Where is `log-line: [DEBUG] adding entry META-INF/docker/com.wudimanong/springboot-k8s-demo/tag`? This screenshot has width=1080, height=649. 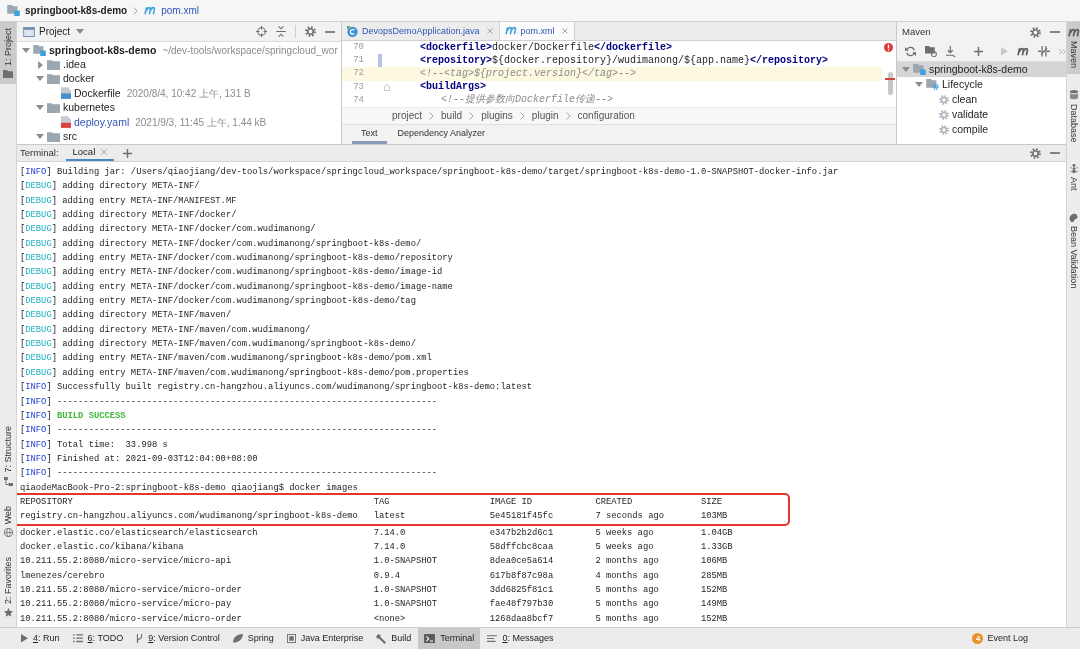 log-line: [DEBUG] adding entry META-INF/docker/com.wudimanong/springboot-k8s-demo/tag is located at coordinates (218, 302).